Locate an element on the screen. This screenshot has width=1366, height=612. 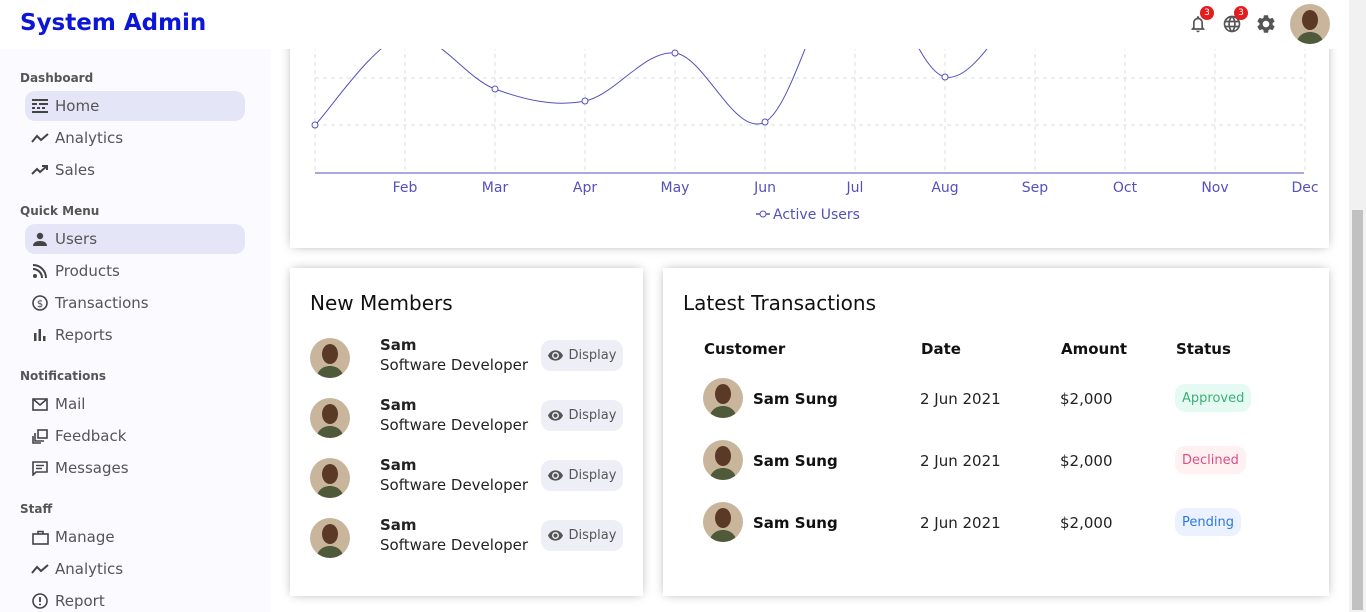
table-row: Sam Sung 2 Jun 2021 $2,000 Pending is located at coordinates (1003, 523).